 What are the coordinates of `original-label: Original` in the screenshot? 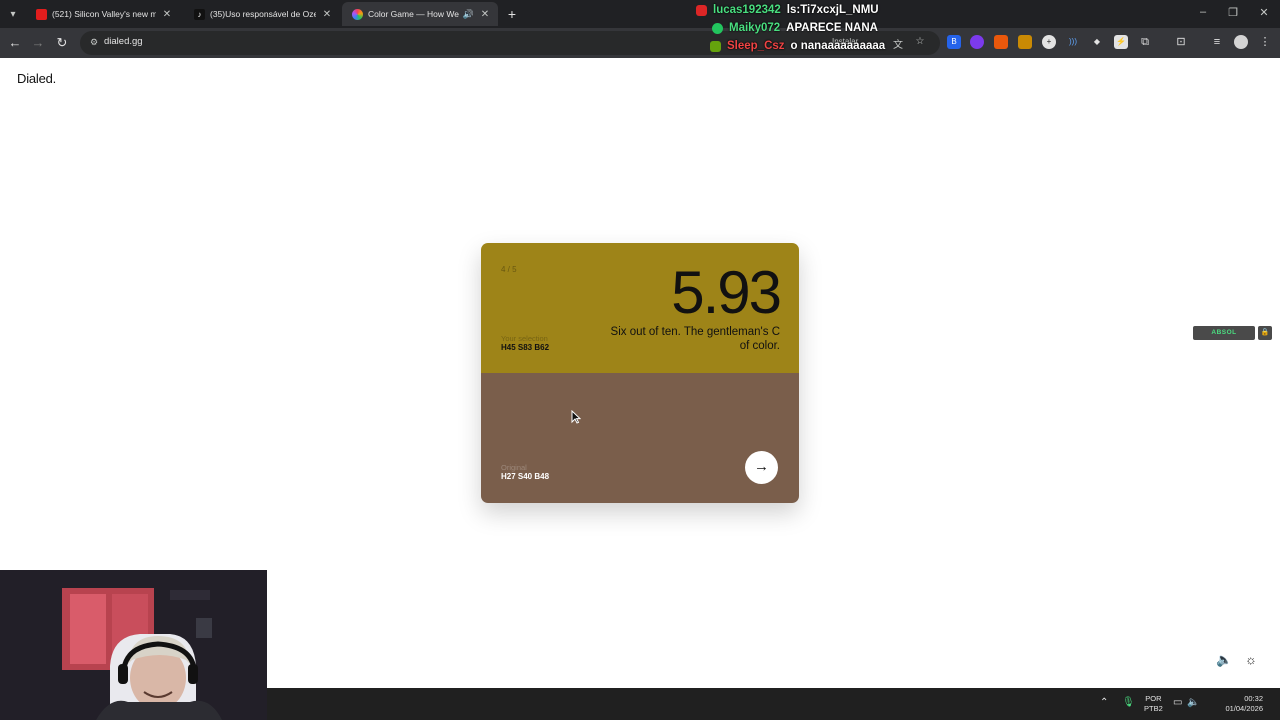 It's located at (514, 467).